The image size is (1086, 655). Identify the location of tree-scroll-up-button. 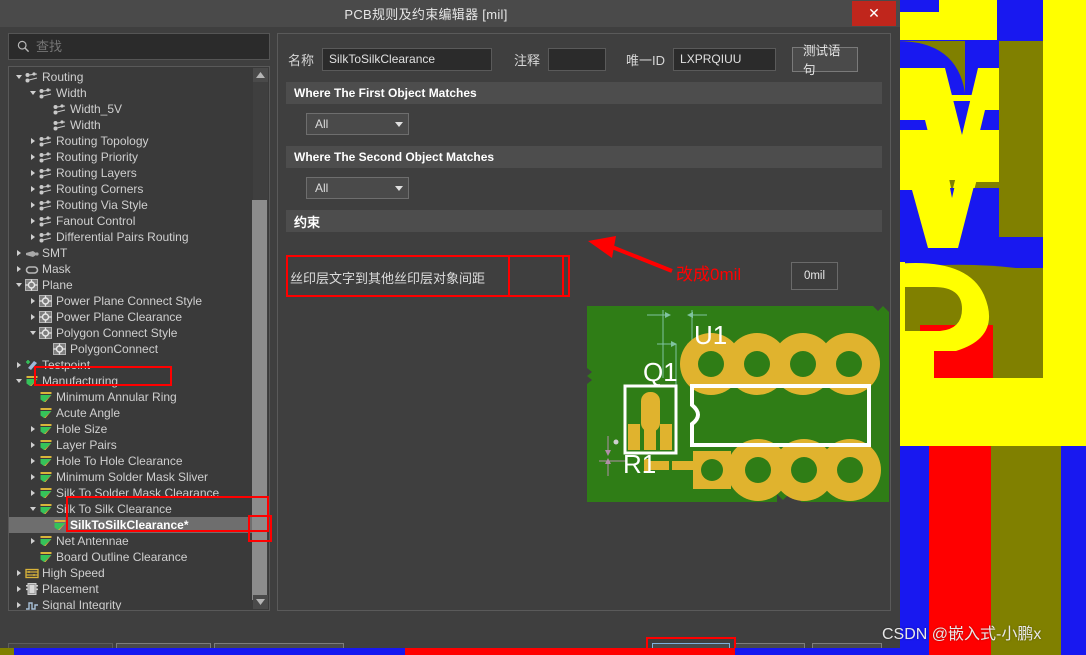
(260, 75).